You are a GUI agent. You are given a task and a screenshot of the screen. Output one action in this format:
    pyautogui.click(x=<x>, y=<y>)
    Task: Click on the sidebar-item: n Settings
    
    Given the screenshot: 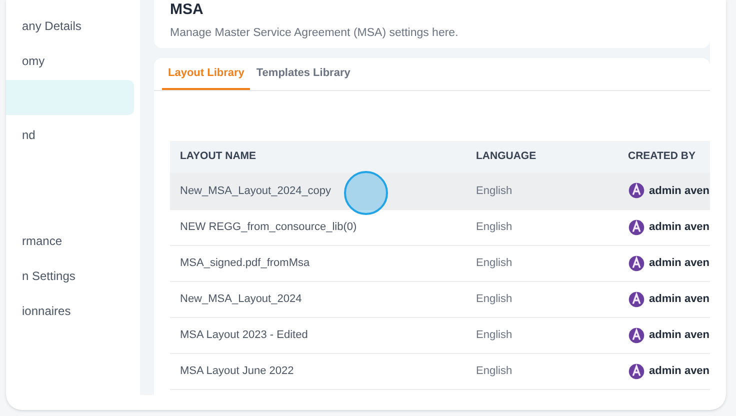 What is the action you would take?
    pyautogui.click(x=70, y=275)
    